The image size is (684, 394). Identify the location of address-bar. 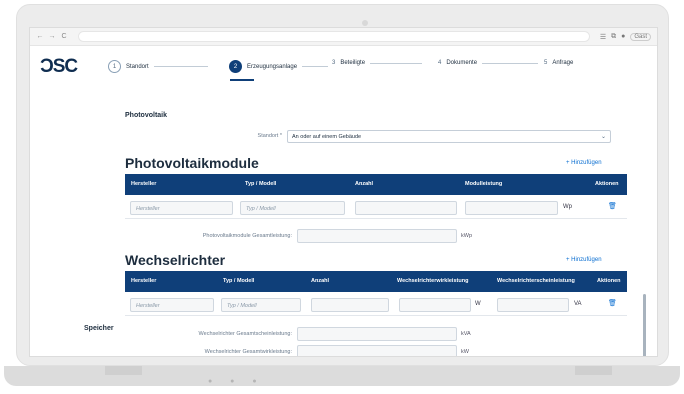
(334, 36).